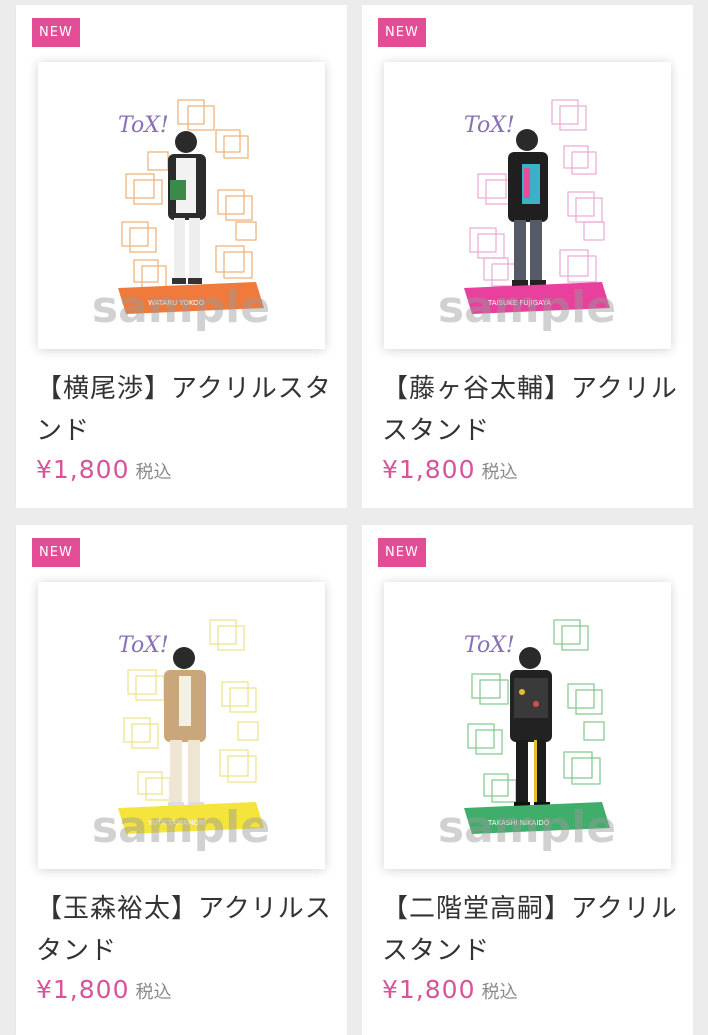 The height and width of the screenshot is (1035, 708). What do you see at coordinates (186, 410) in the screenshot?
I see `product-title: 【横尾渉】アクリルスタンド` at bounding box center [186, 410].